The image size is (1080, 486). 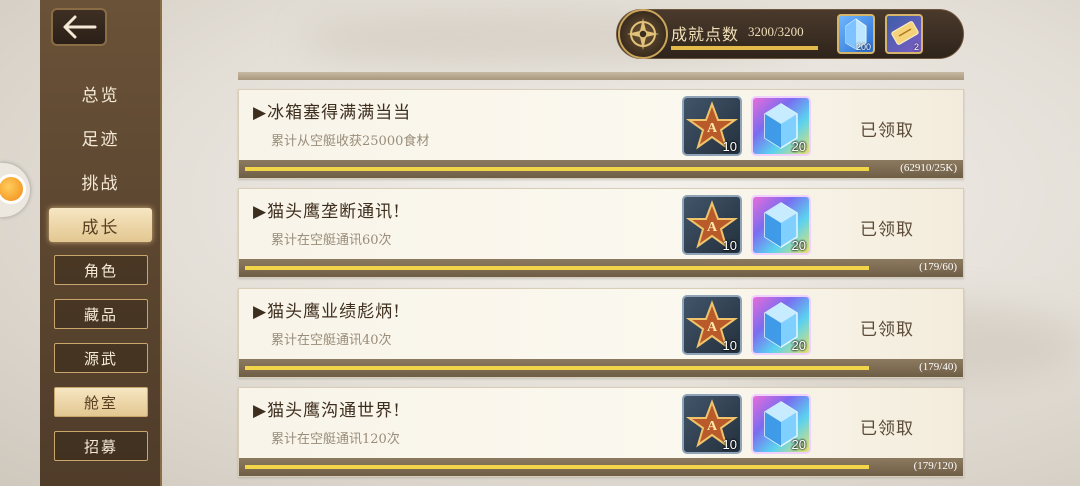 What do you see at coordinates (776, 31) in the screenshot?
I see `points-value: 3200/3200` at bounding box center [776, 31].